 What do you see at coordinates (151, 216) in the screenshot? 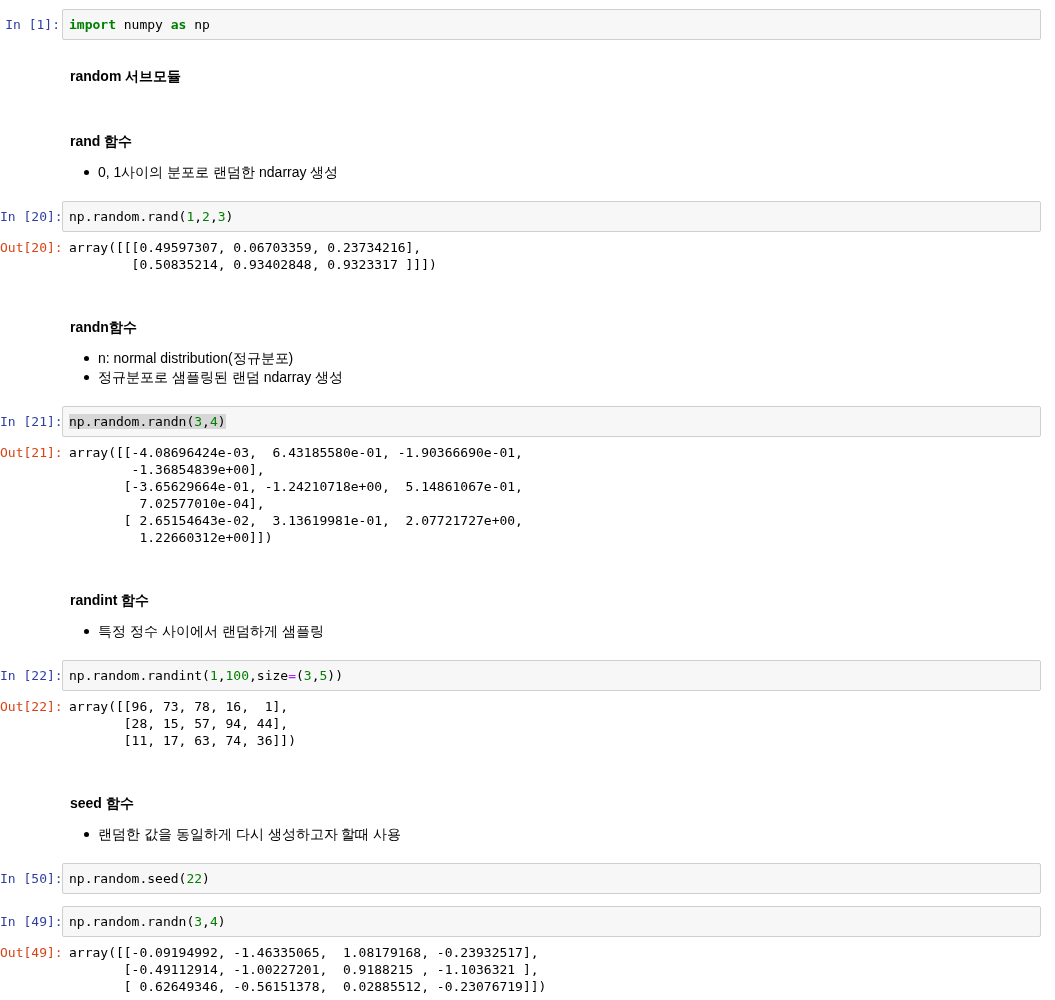
I see `code-line: np.random.rand(1,2,3)` at bounding box center [151, 216].